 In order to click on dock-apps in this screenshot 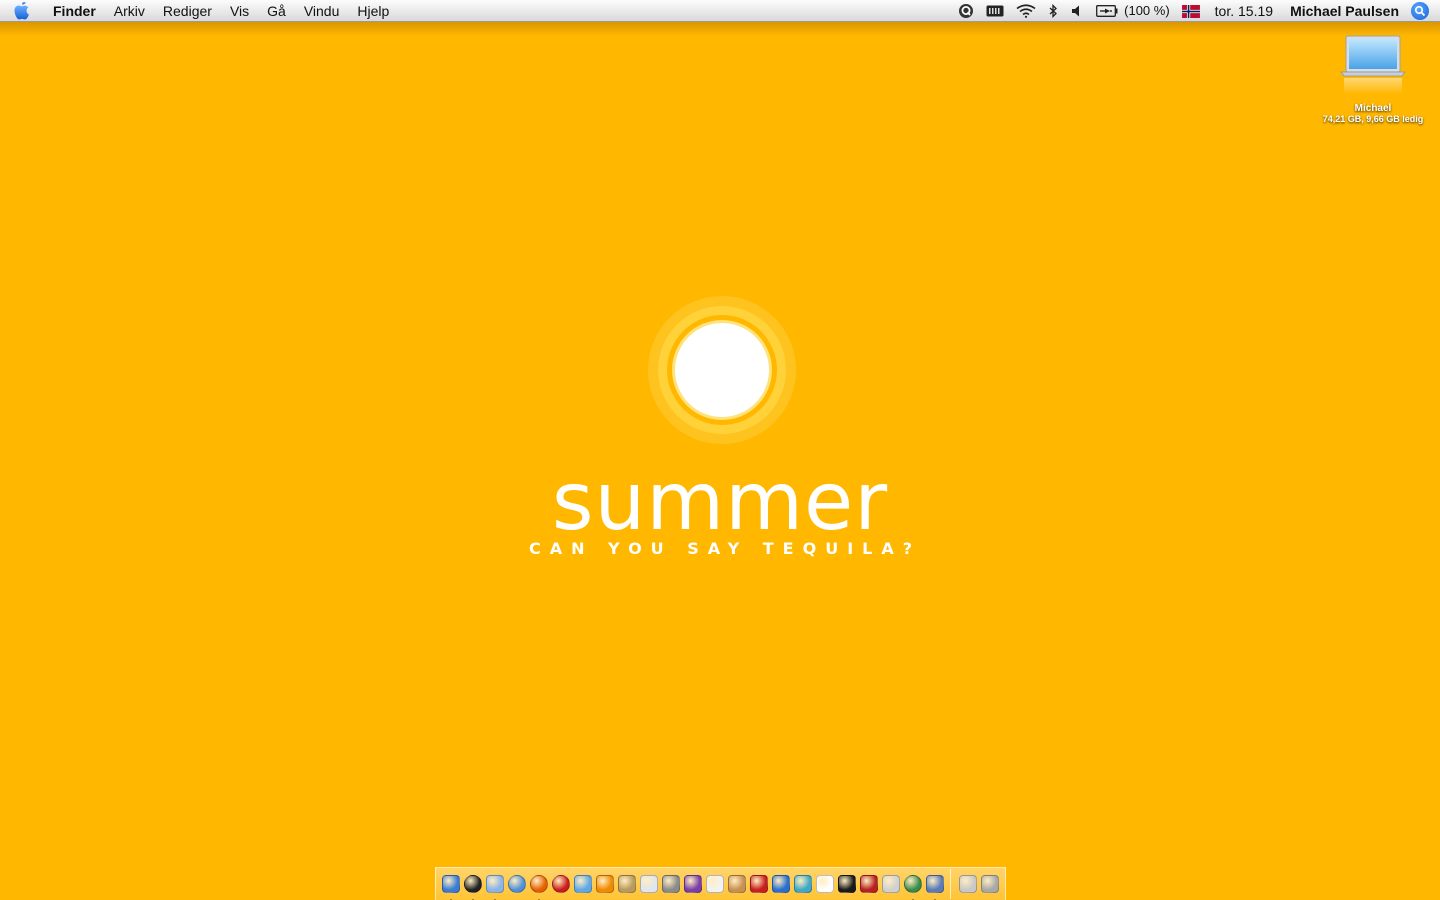, I will do `click(693, 886)`.